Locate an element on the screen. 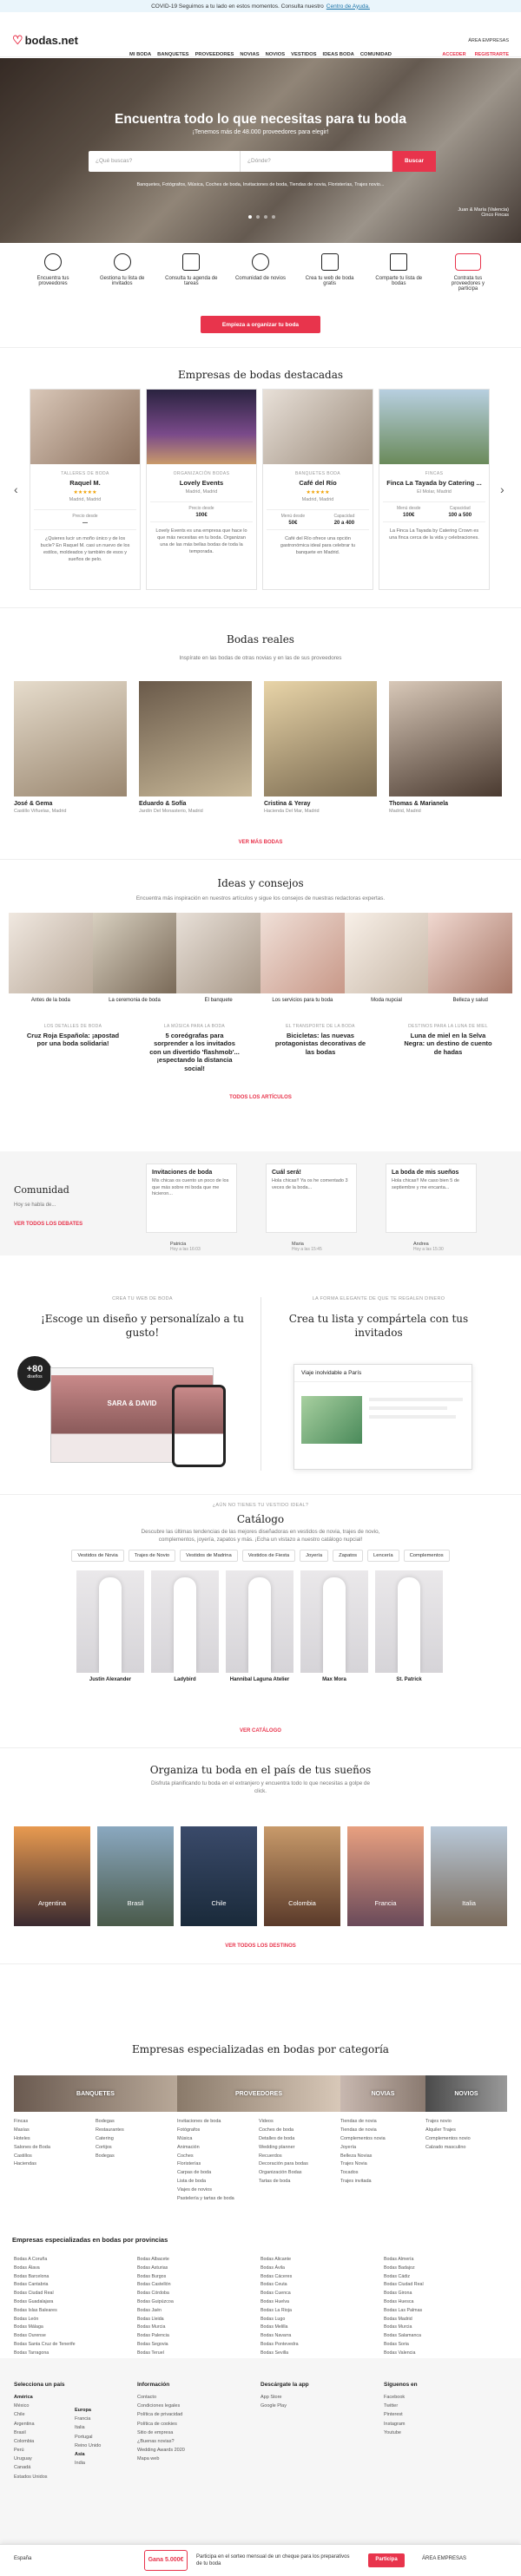 The height and width of the screenshot is (2576, 521). province-link: Bodas Álava is located at coordinates (45, 2269).